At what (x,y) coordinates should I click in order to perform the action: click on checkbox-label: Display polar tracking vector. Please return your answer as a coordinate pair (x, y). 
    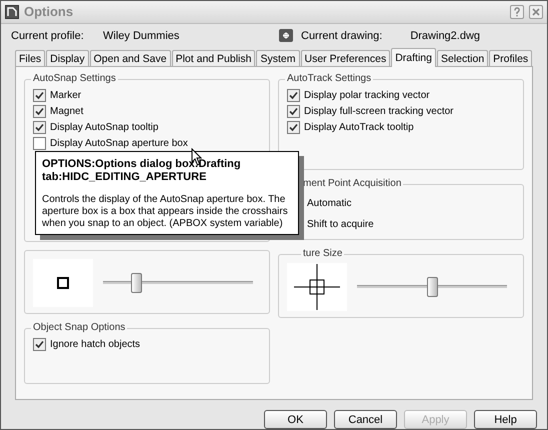
    Looking at the image, I should click on (367, 96).